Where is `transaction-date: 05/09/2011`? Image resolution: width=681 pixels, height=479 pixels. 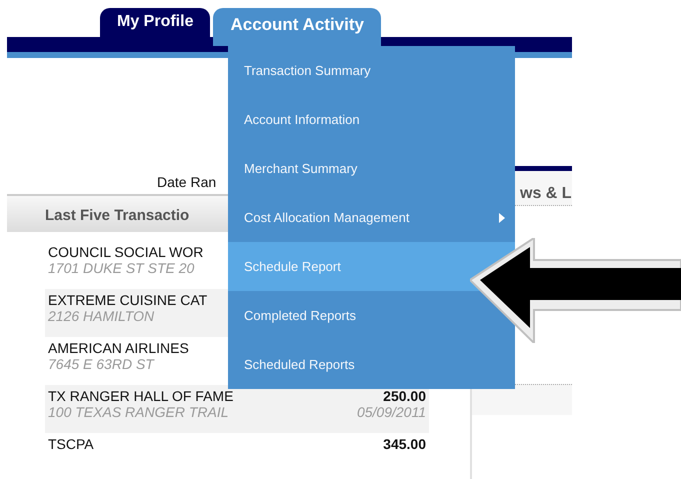 transaction-date: 05/09/2011 is located at coordinates (391, 412).